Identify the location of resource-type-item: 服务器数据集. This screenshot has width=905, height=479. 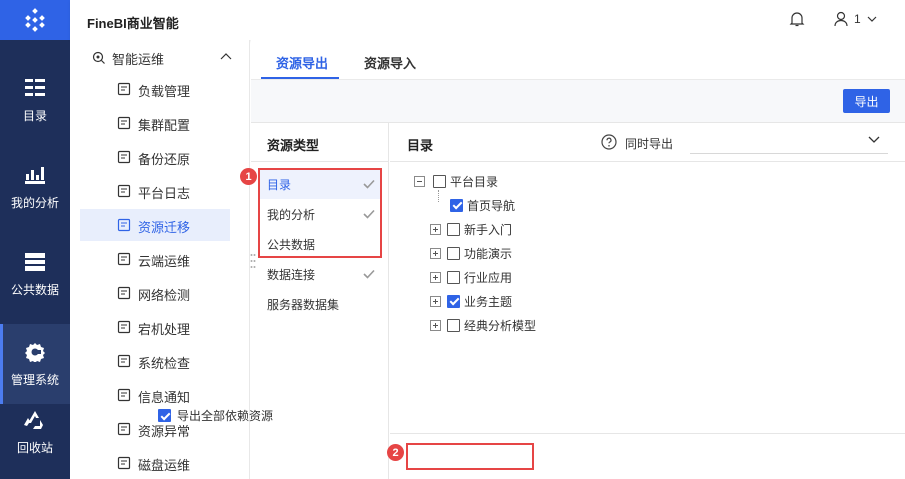
(320, 304).